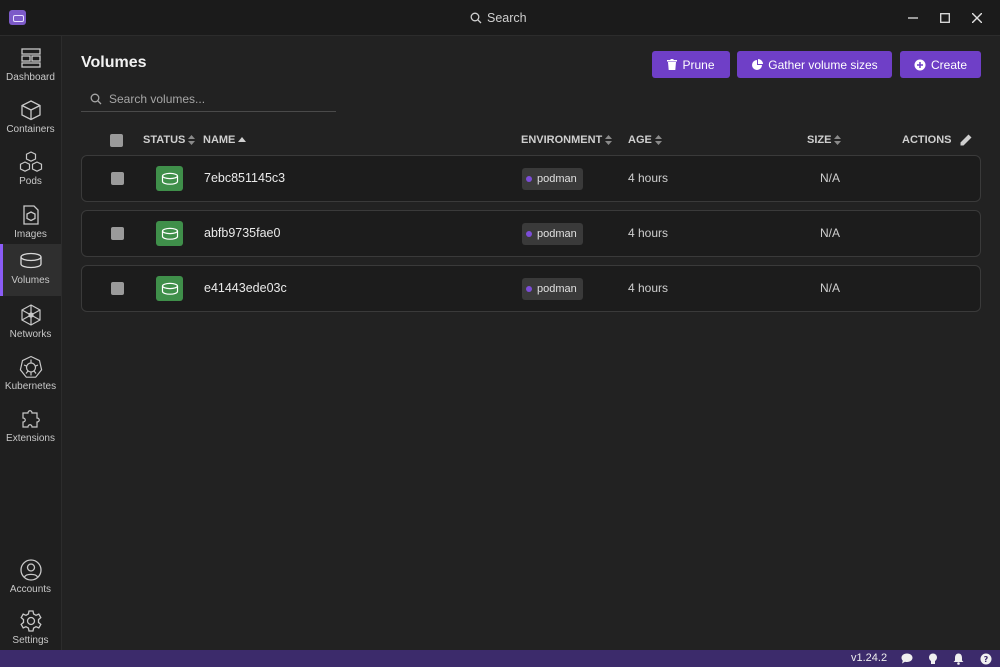 The image size is (1000, 667). Describe the element at coordinates (31, 162) in the screenshot. I see `pods-icon` at that location.